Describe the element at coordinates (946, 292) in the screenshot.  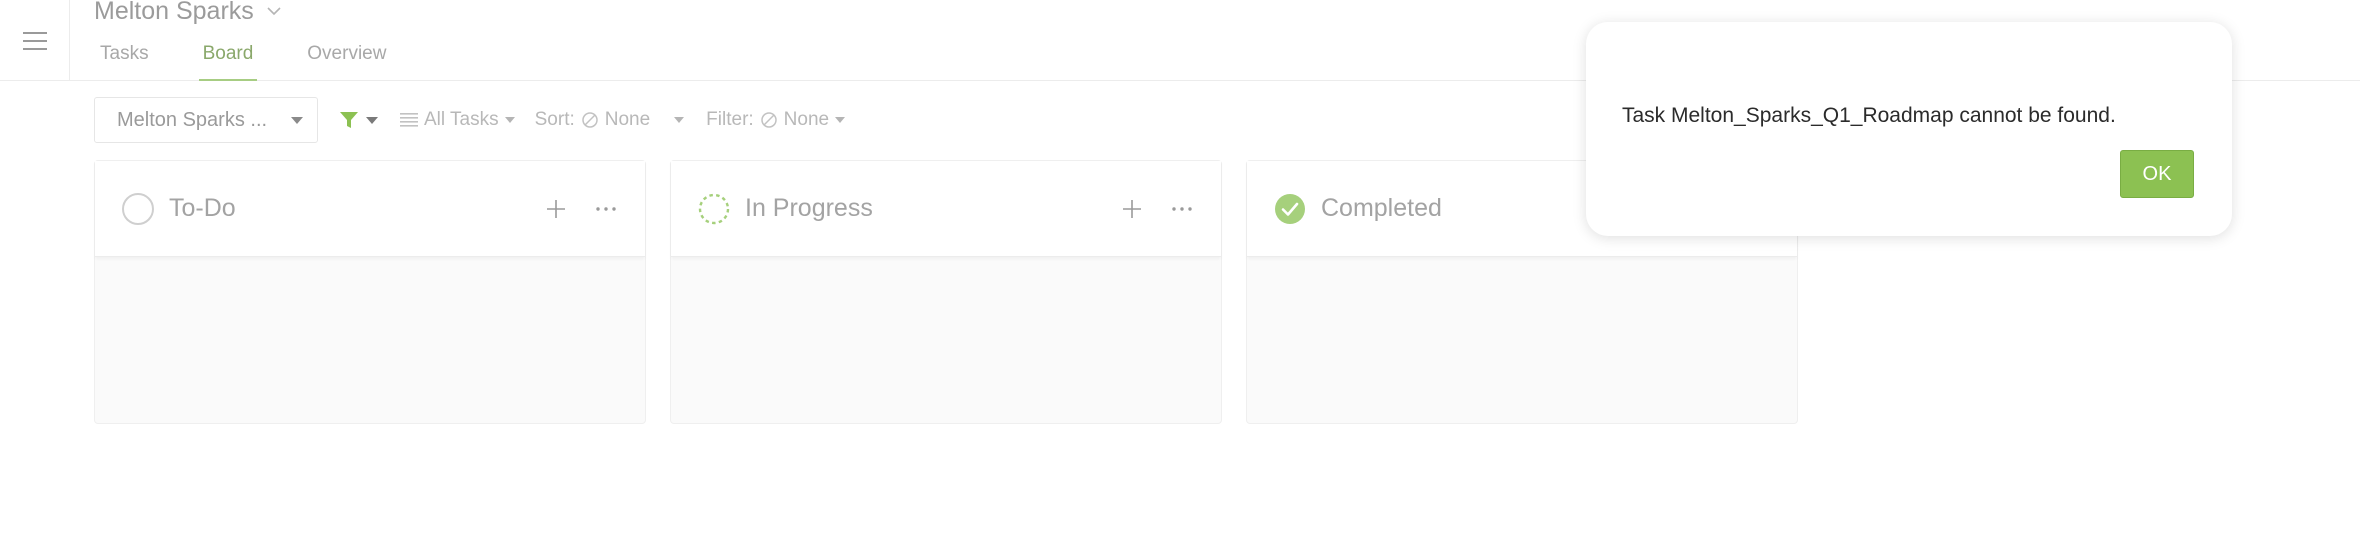
I see `board-column-in-progress: In Progress` at that location.